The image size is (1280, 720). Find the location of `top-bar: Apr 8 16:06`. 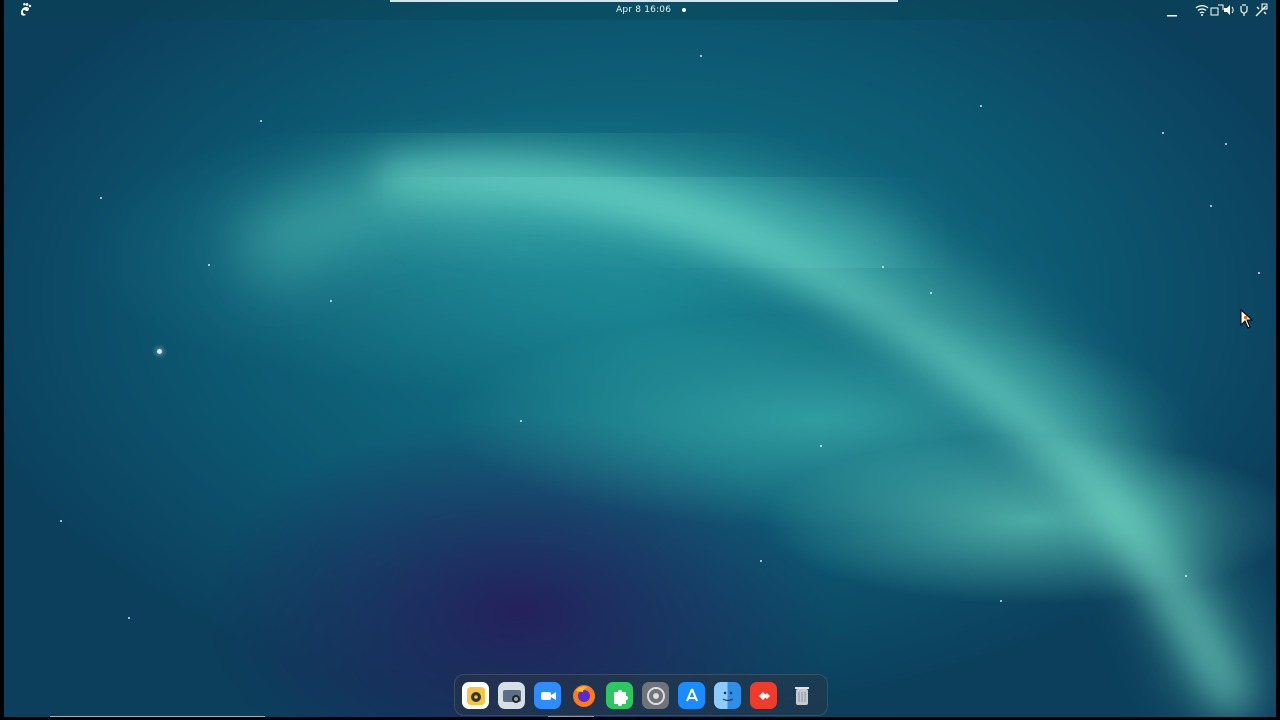

top-bar: Apr 8 16:06 is located at coordinates (640, 10).